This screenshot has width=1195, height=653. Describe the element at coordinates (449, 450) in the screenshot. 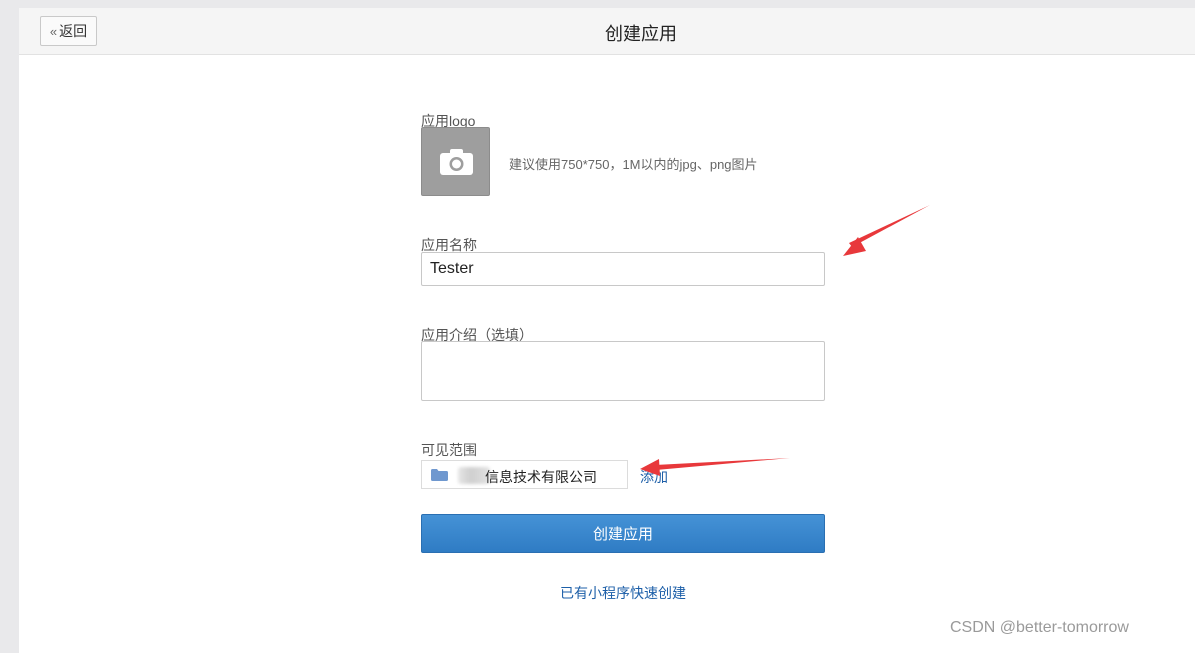

I see `scope-label: 可见范围` at that location.